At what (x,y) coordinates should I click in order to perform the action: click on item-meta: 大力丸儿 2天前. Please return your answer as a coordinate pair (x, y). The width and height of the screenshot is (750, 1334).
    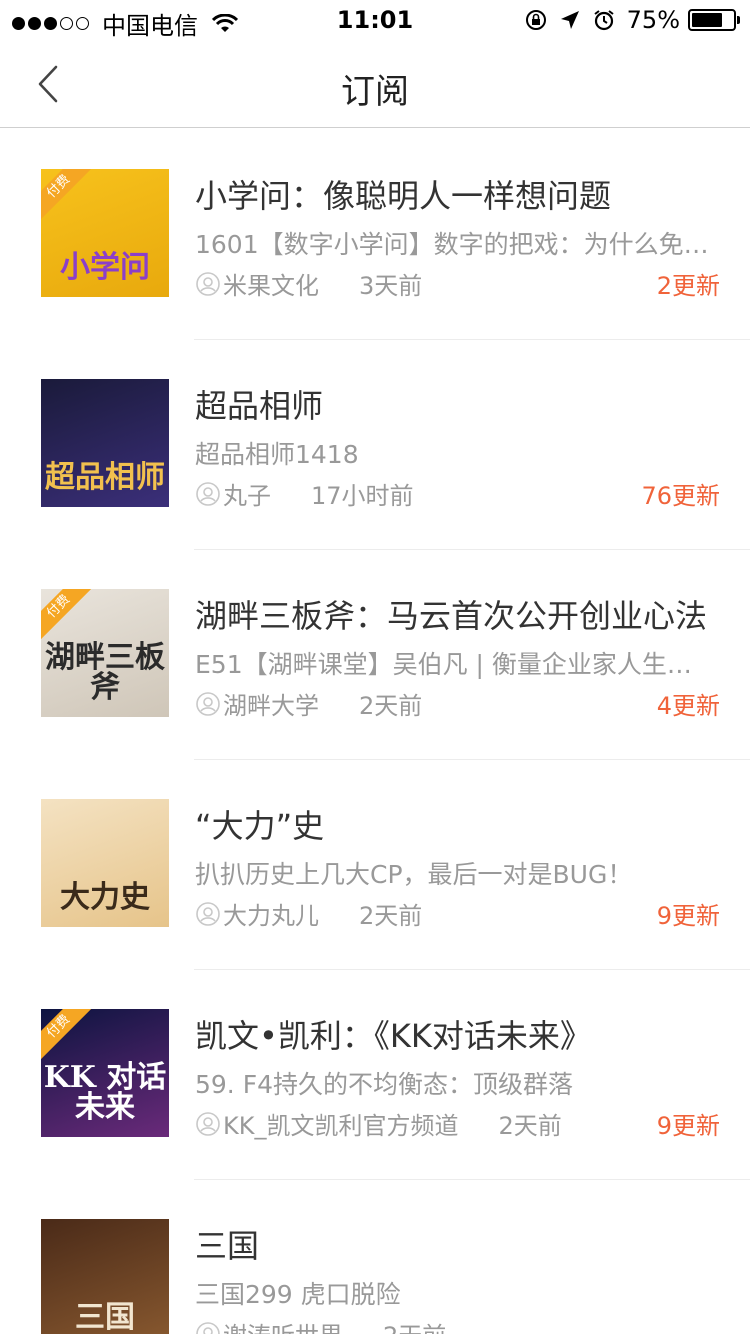
    Looking at the image, I should click on (308, 913).